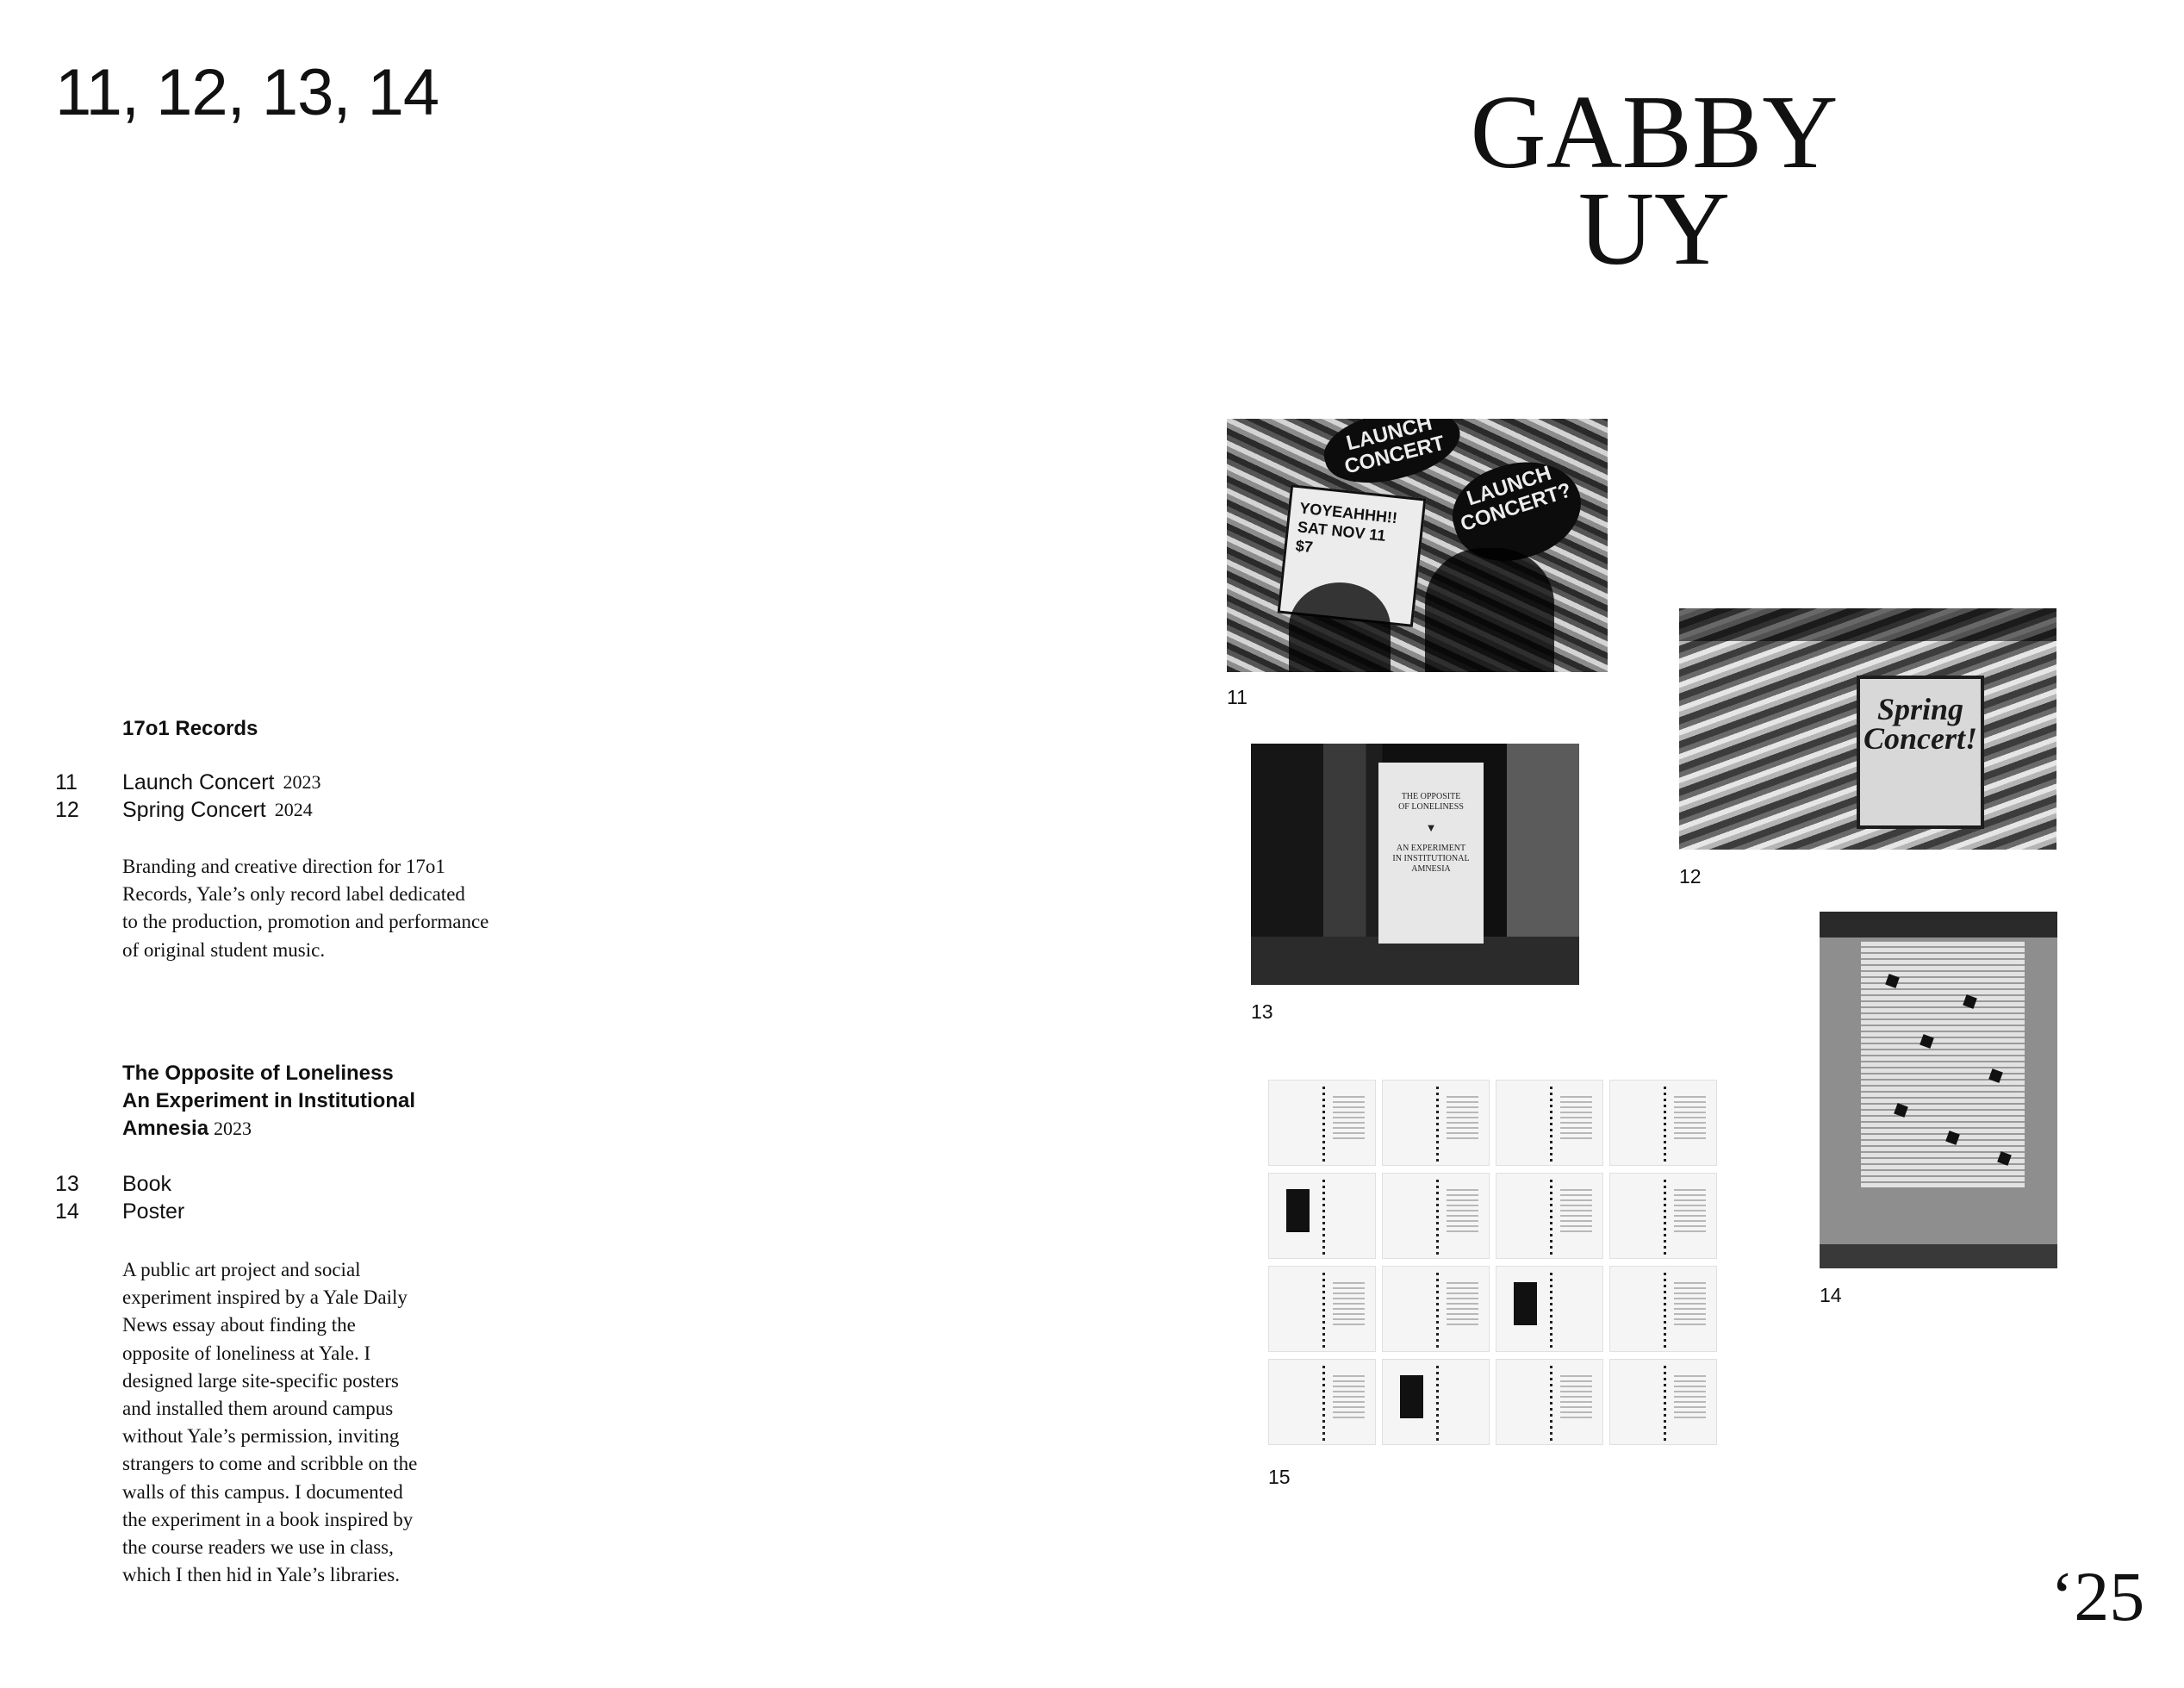 Image resolution: width=2184 pixels, height=1688 pixels. I want to click on launch-concert-badge: LAUNCH CONCERT, so click(1392, 457).